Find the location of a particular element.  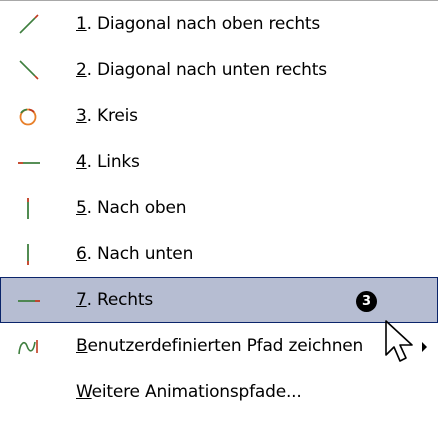

menu-item-diagonal-up-right: 1. Diagonal nach oben rechts is located at coordinates (219, 24).